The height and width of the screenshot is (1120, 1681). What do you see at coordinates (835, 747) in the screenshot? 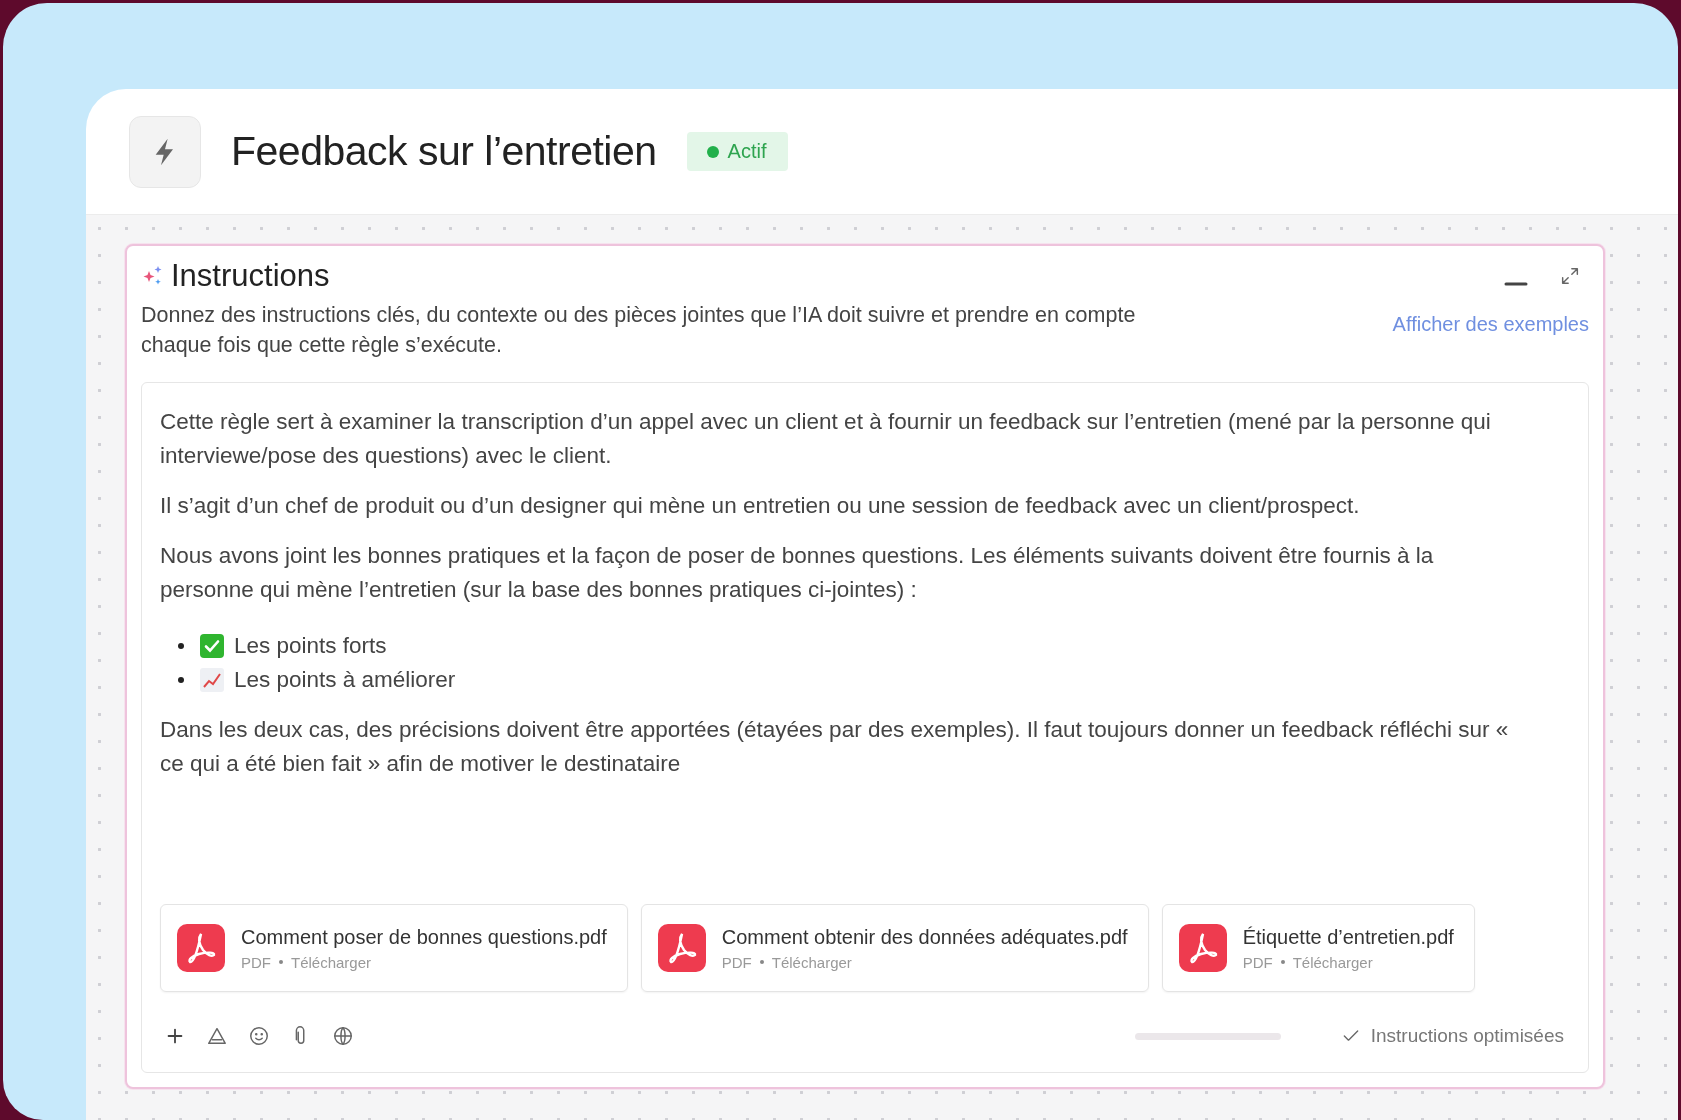
I see `instruction-paragraph: Dans les deux cas, des précisions doivent être apportées (étayées par des exemples). Il faut toujours donner un feedback réfléchi sur « ce qui a été bien fait » afin de motiver le destinataire` at bounding box center [835, 747].